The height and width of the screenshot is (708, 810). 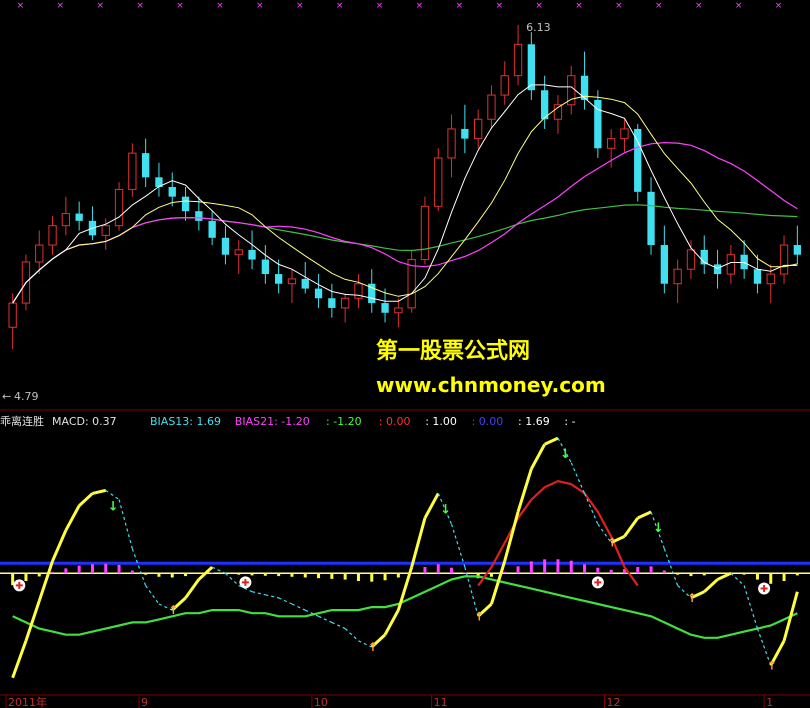 What do you see at coordinates (453, 351) in the screenshot?
I see `watermark-title: 第一股票公式网` at bounding box center [453, 351].